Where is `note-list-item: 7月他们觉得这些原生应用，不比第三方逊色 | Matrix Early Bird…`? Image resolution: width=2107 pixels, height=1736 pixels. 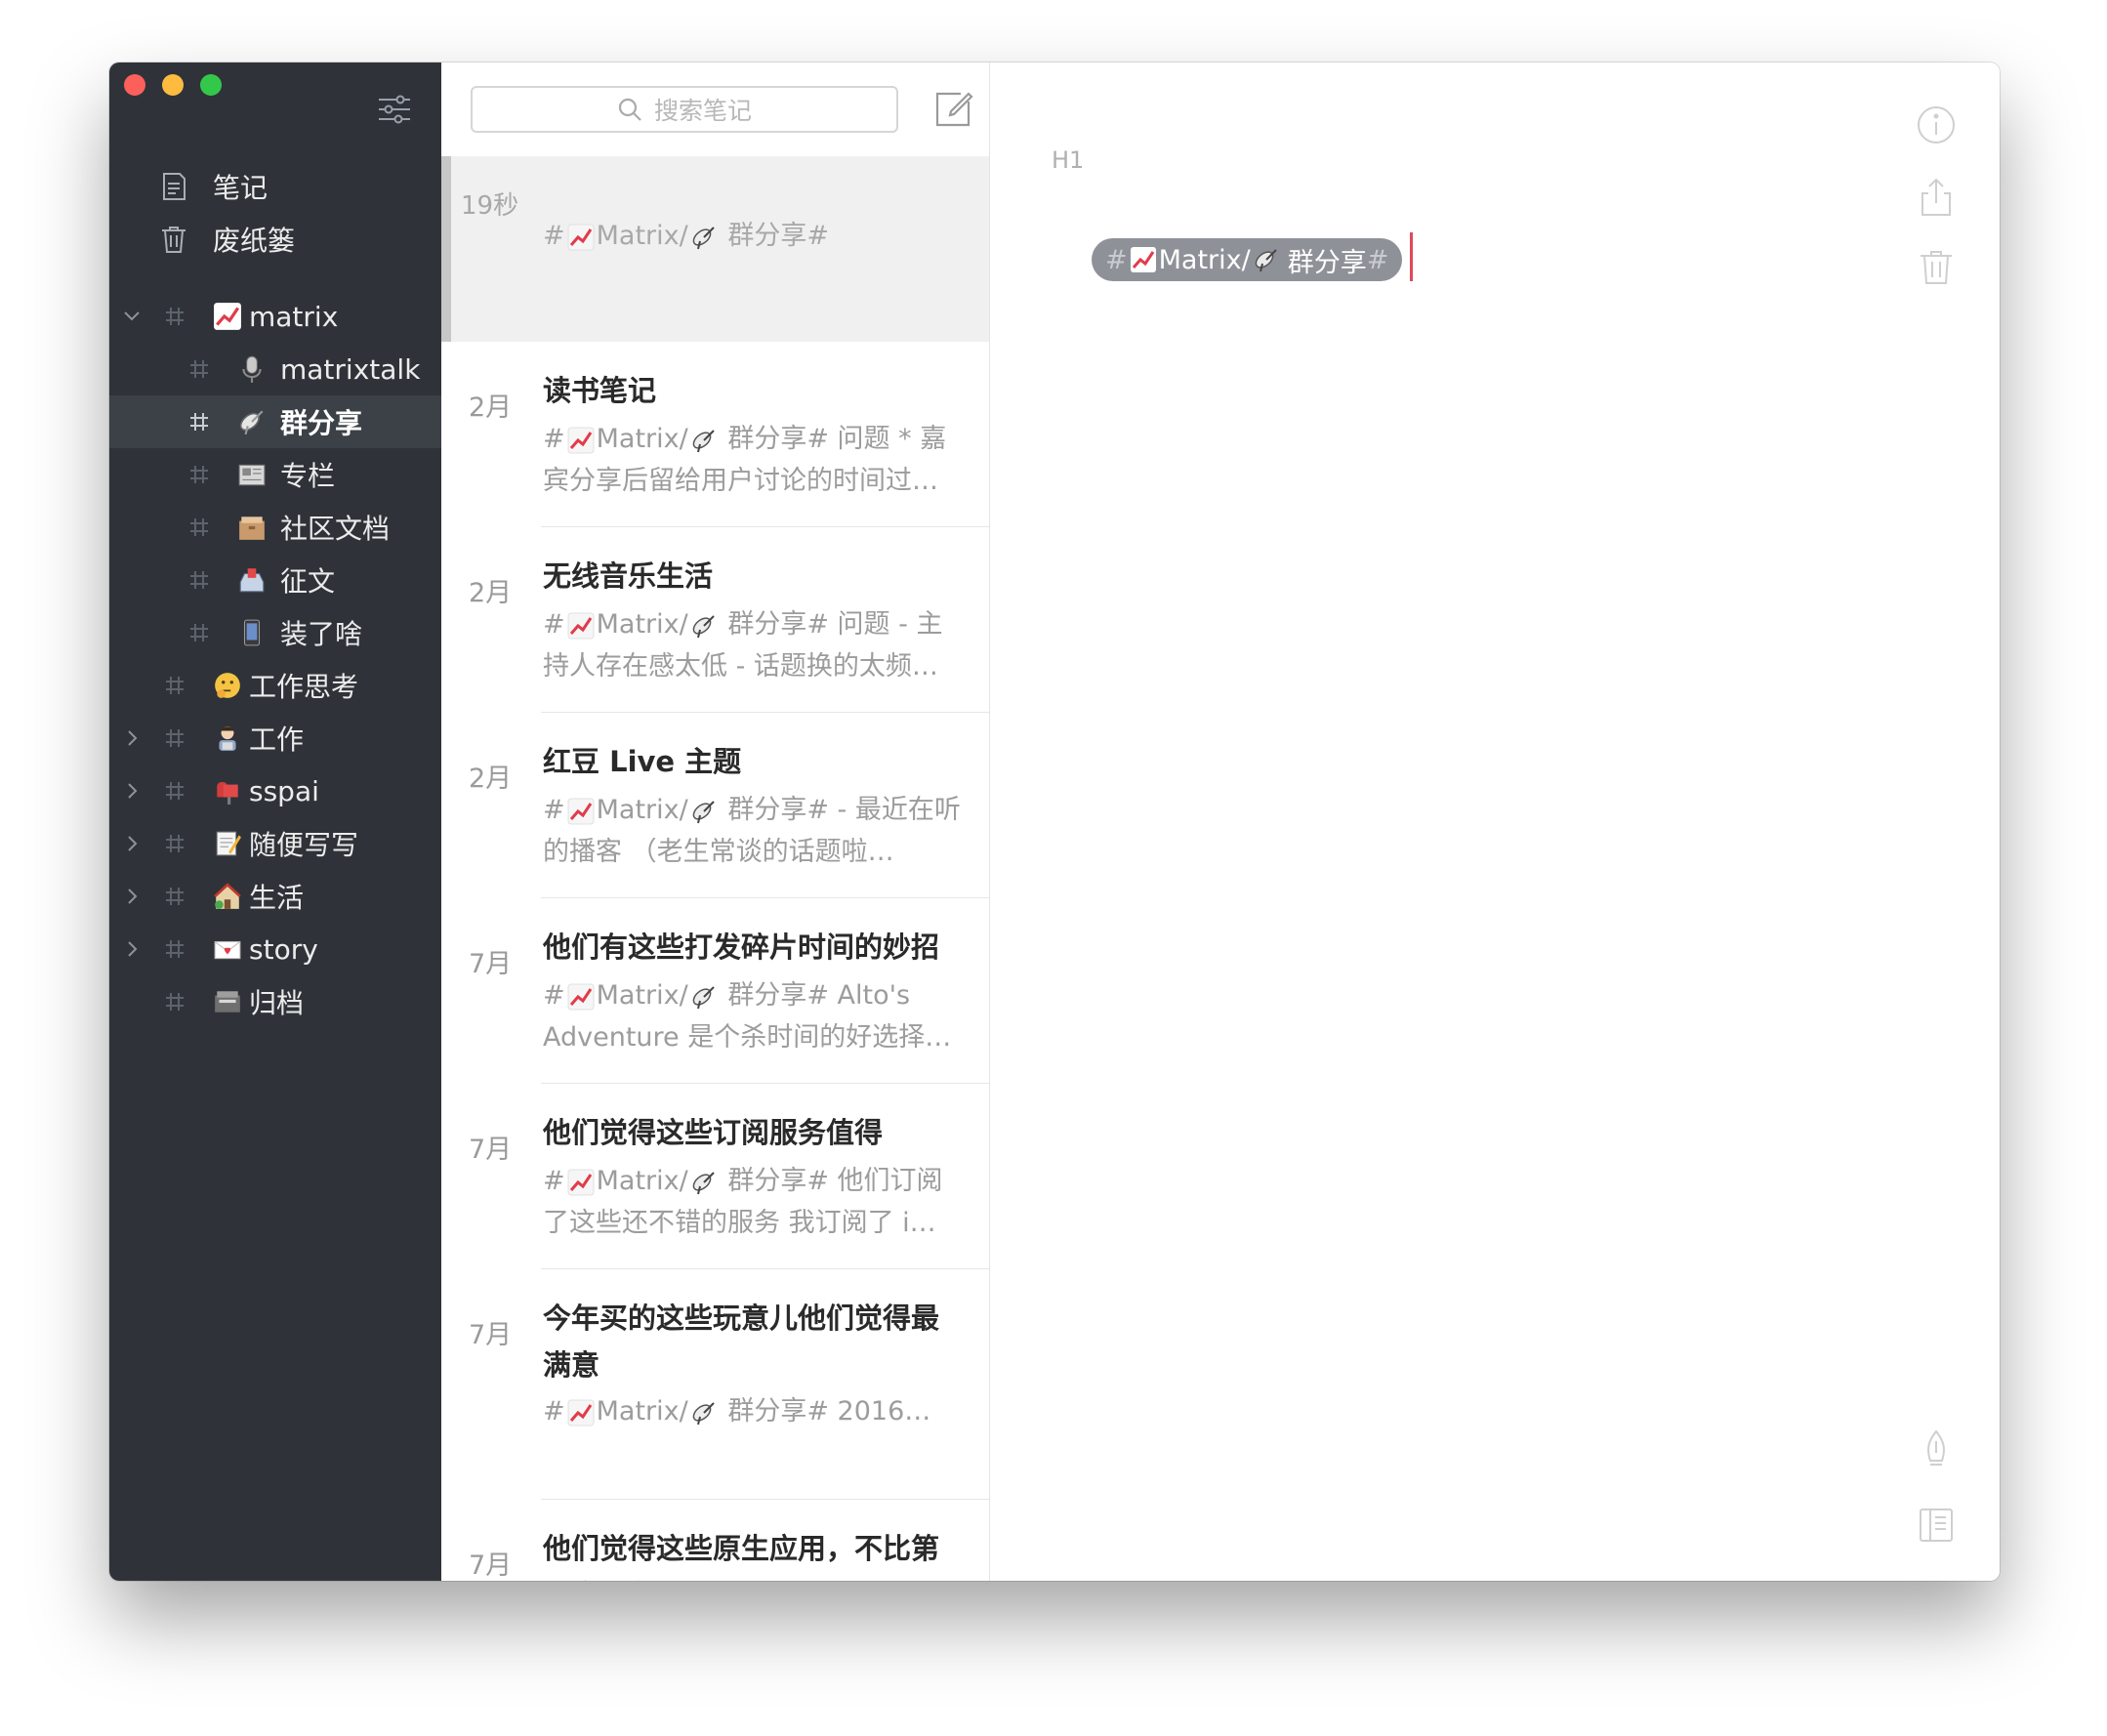
note-list-item: 7月他们觉得这些原生应用，不比第三方逊色 | Matrix Early Bird… is located at coordinates (715, 1540).